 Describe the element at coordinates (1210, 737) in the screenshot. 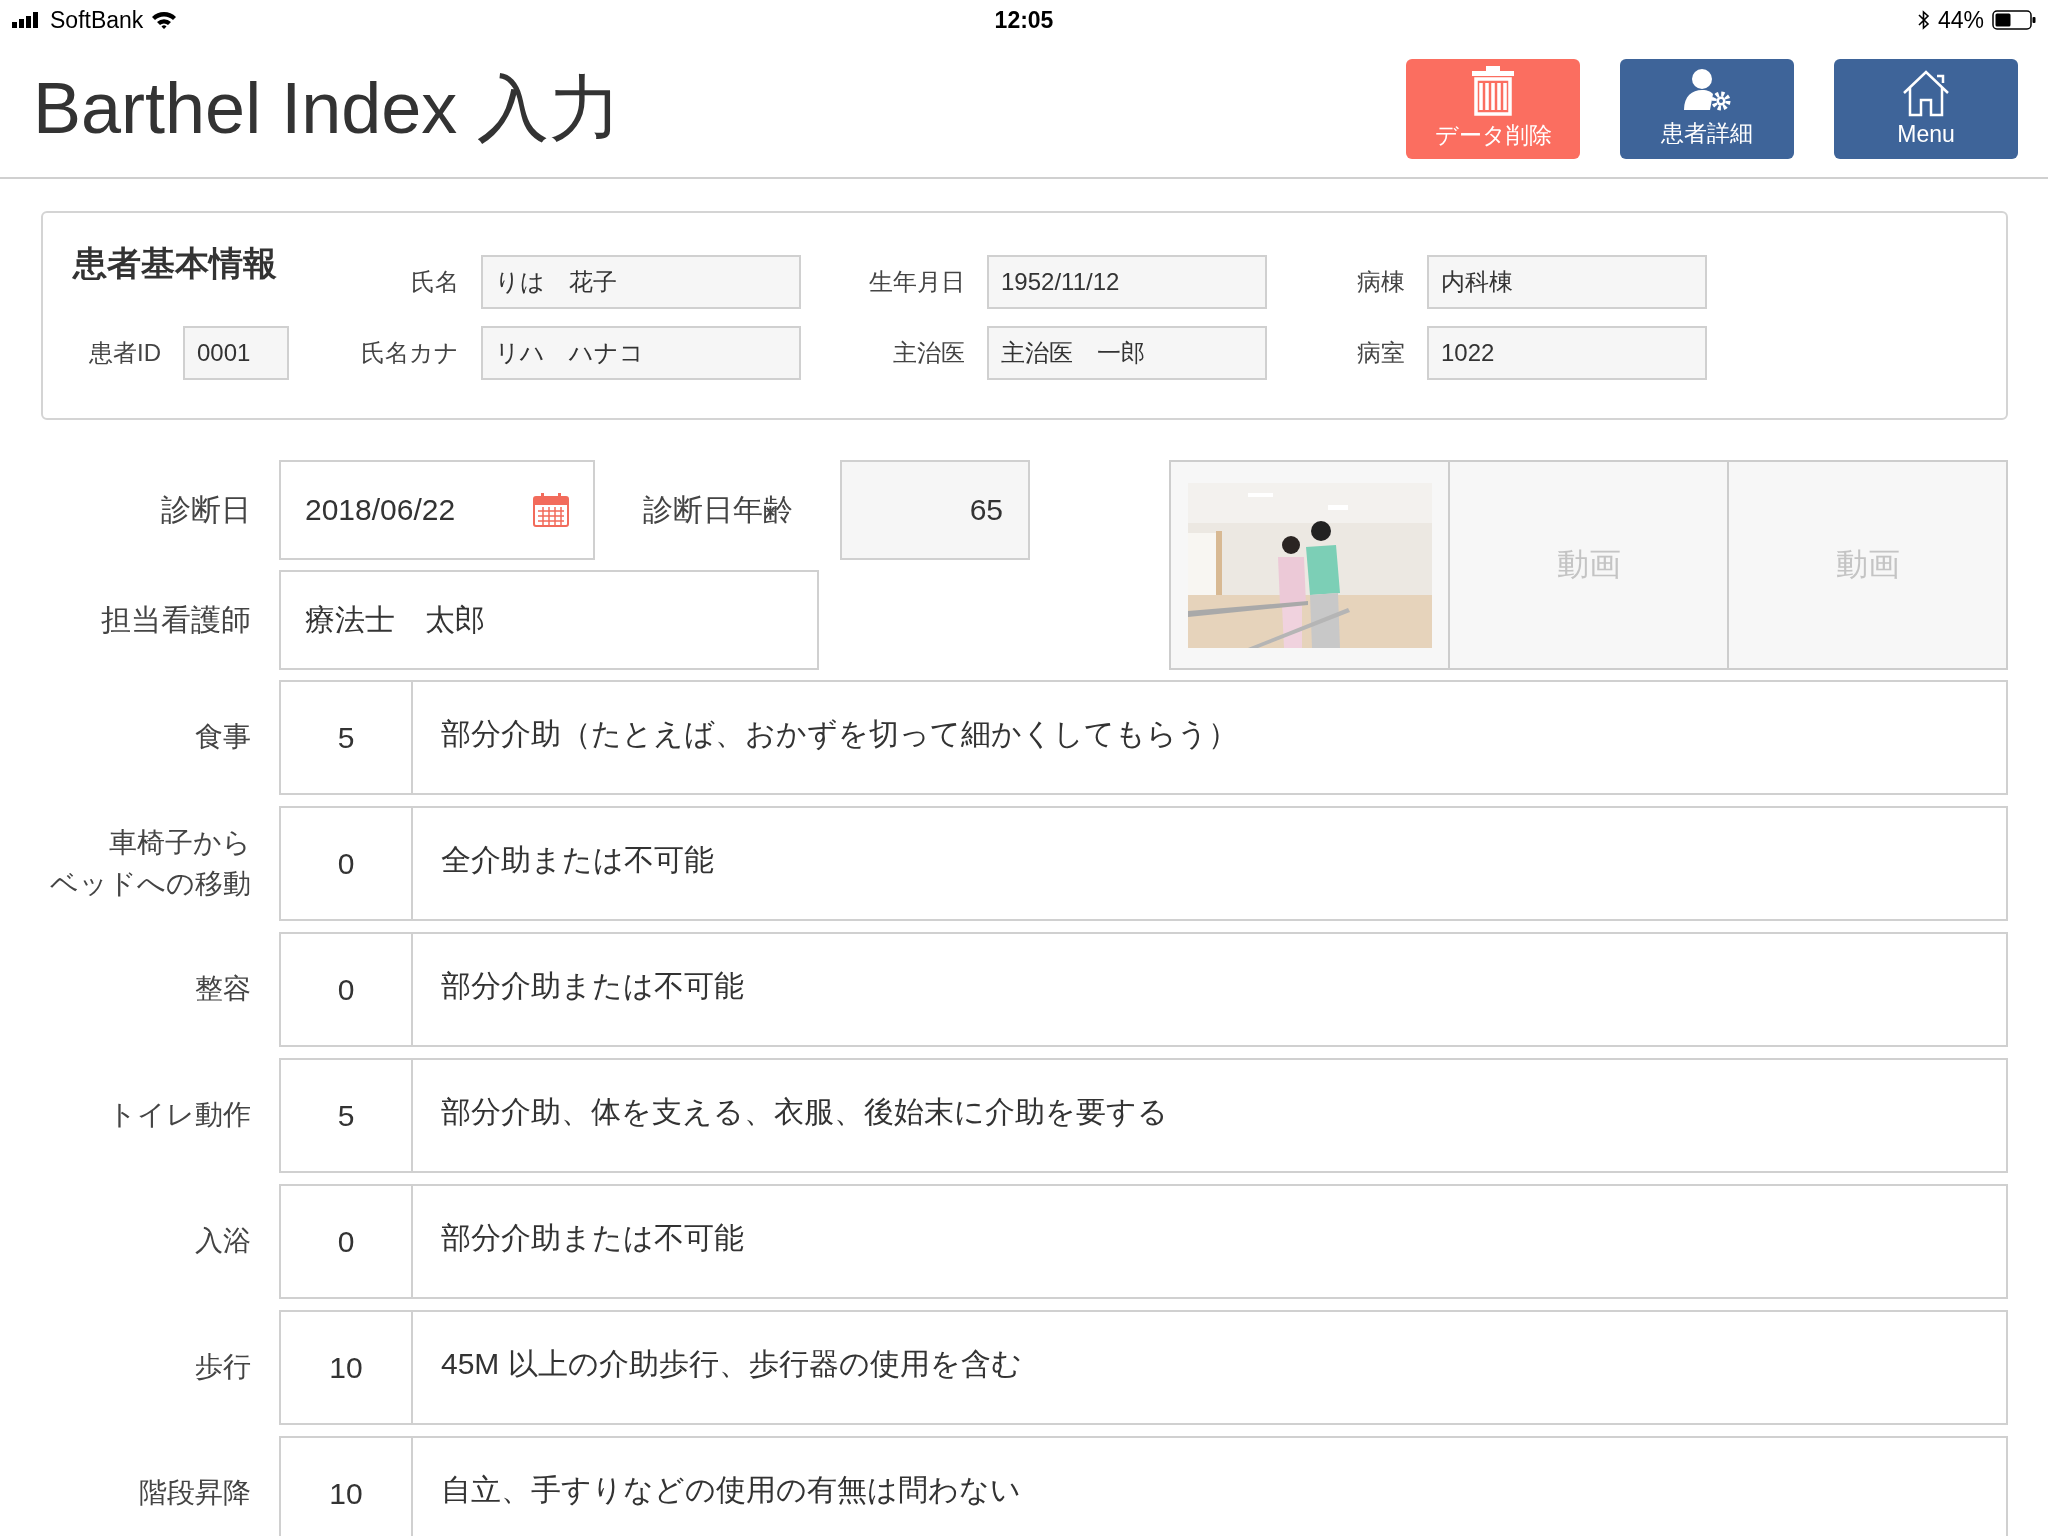

I see `description-cell: 部分介助（たとえば、おかずを切って細かくしてもらう）` at that location.